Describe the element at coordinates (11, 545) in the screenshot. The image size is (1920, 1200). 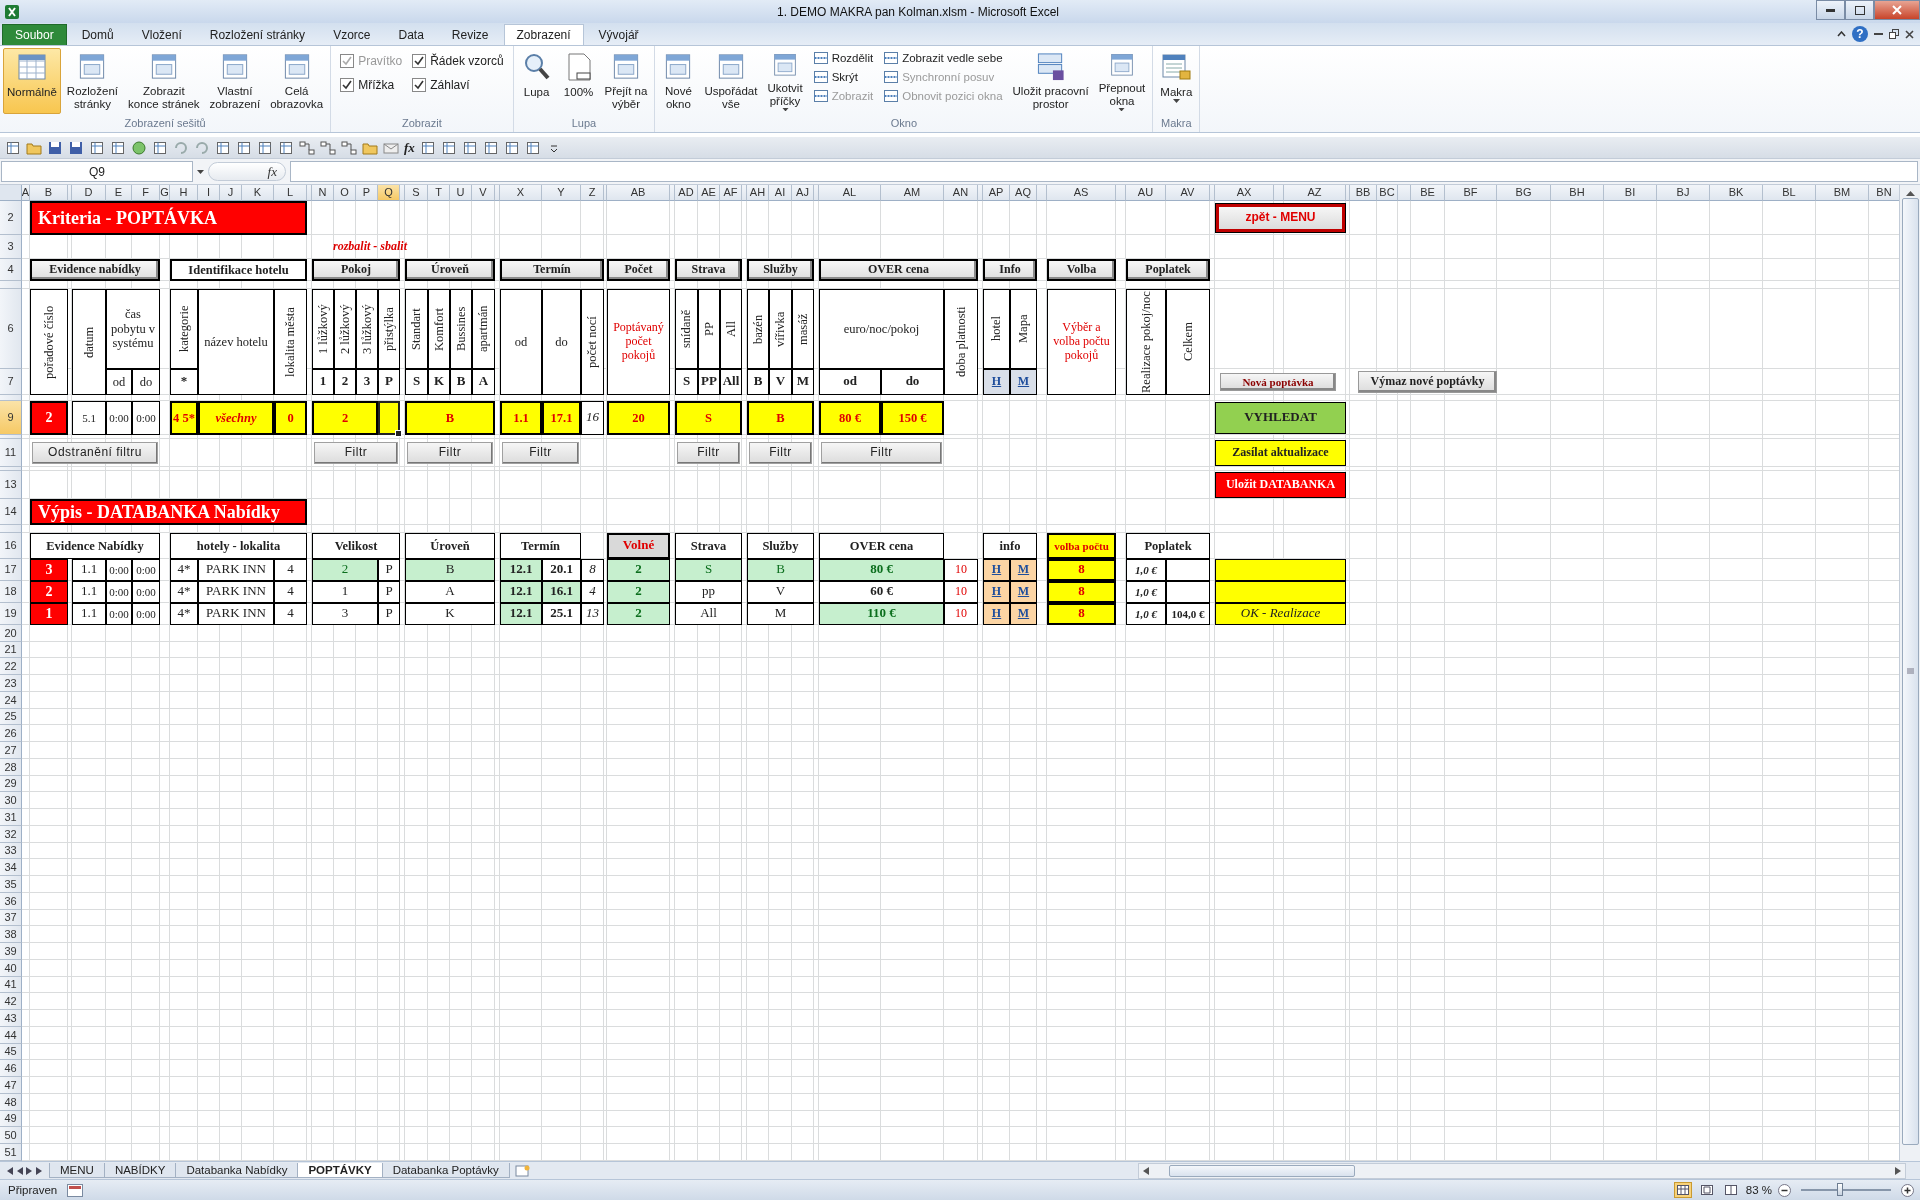
I see `row-header: 16` at that location.